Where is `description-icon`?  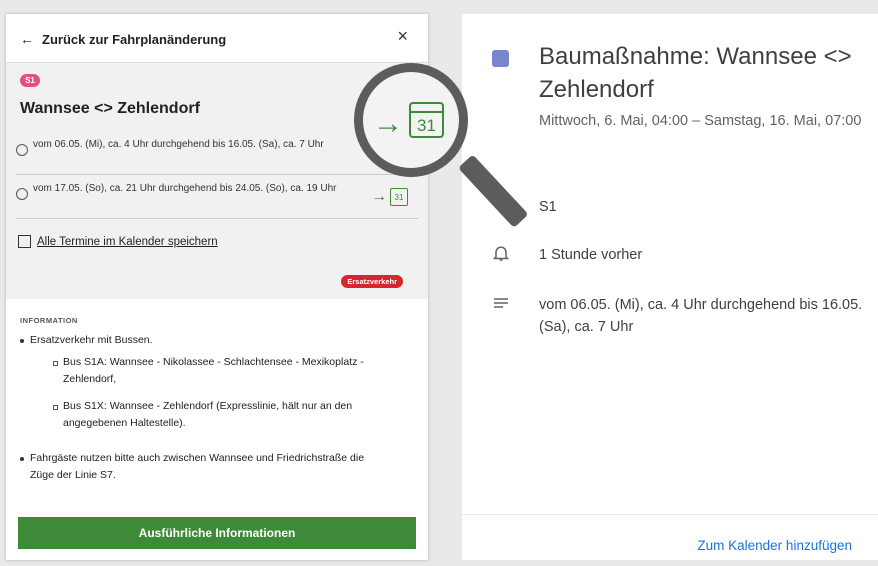 description-icon is located at coordinates (501, 303).